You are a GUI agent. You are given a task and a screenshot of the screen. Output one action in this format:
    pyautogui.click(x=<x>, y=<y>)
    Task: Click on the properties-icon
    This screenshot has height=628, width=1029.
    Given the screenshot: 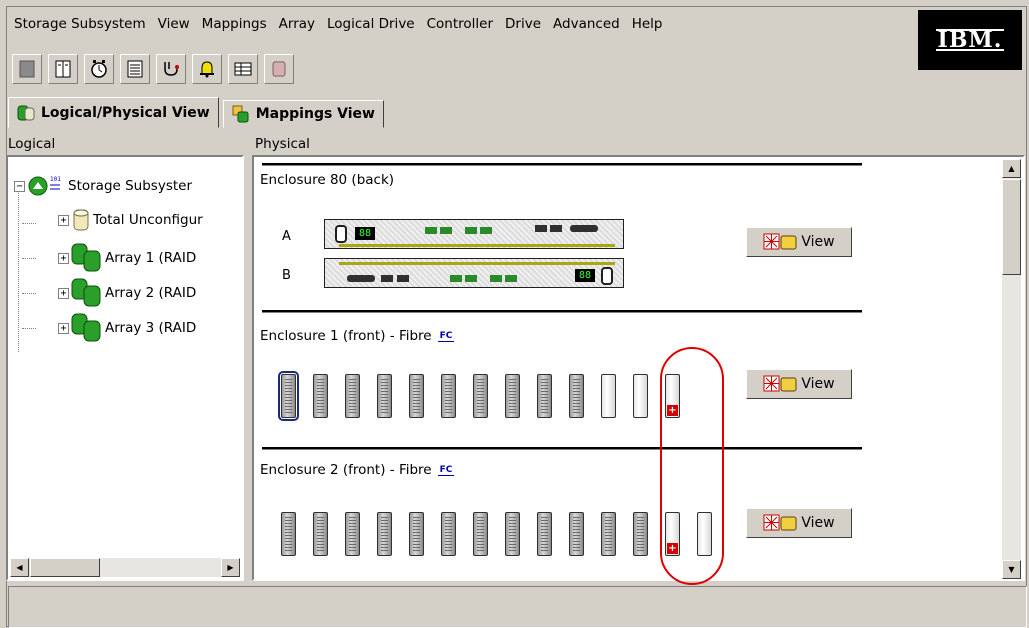 What is the action you would take?
    pyautogui.click(x=63, y=69)
    